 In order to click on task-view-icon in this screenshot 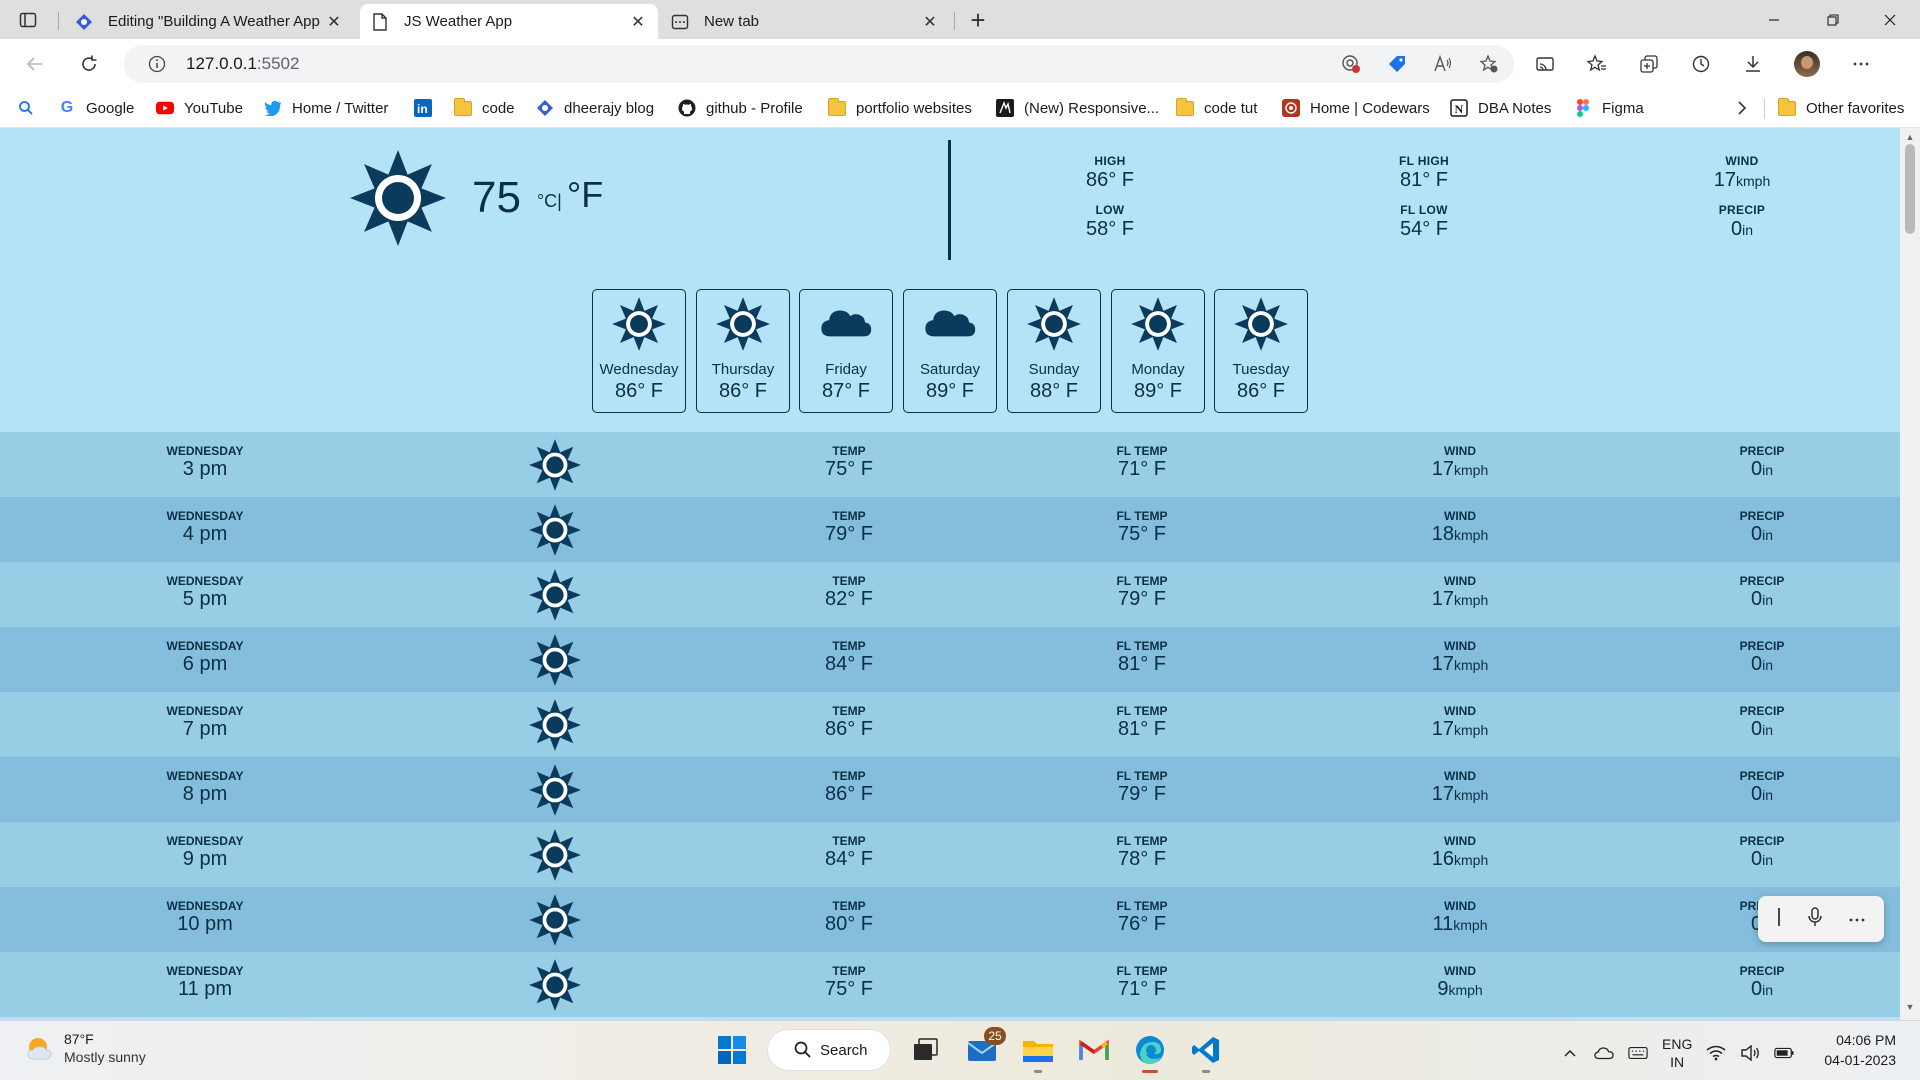, I will do `click(926, 1050)`.